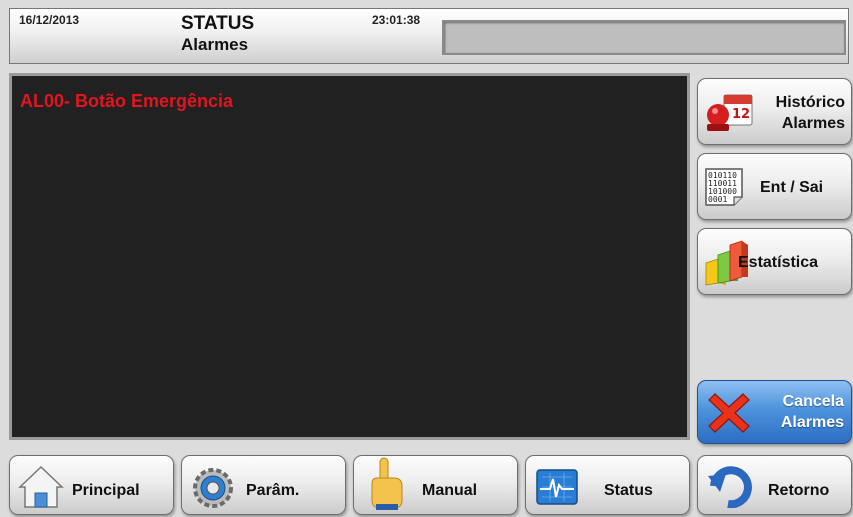 Image resolution: width=853 pixels, height=517 pixels. I want to click on date-display: 16/12/2013, so click(49, 20).